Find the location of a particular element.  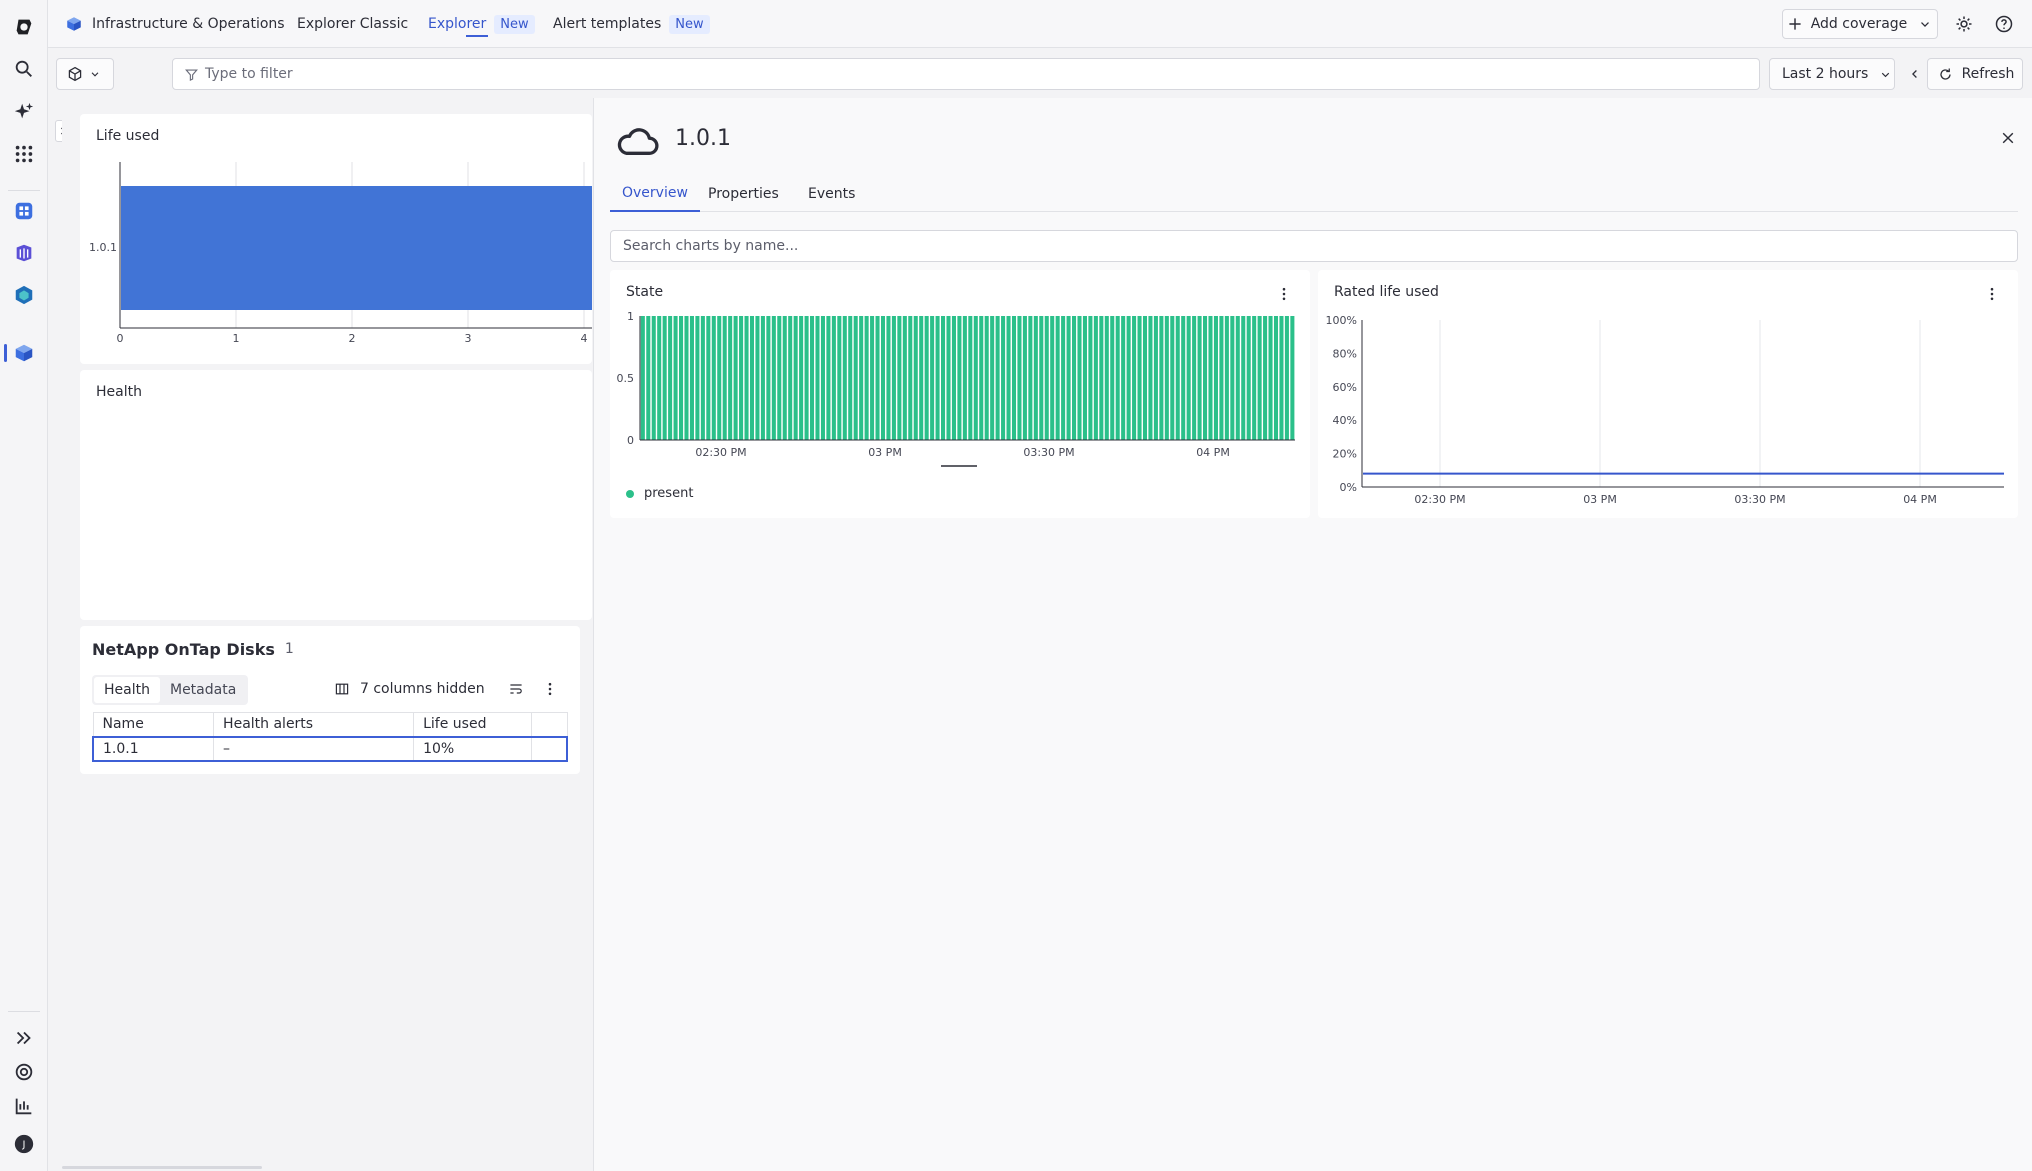

tab-explorer-classic: Explorer Classic is located at coordinates (352, 24).